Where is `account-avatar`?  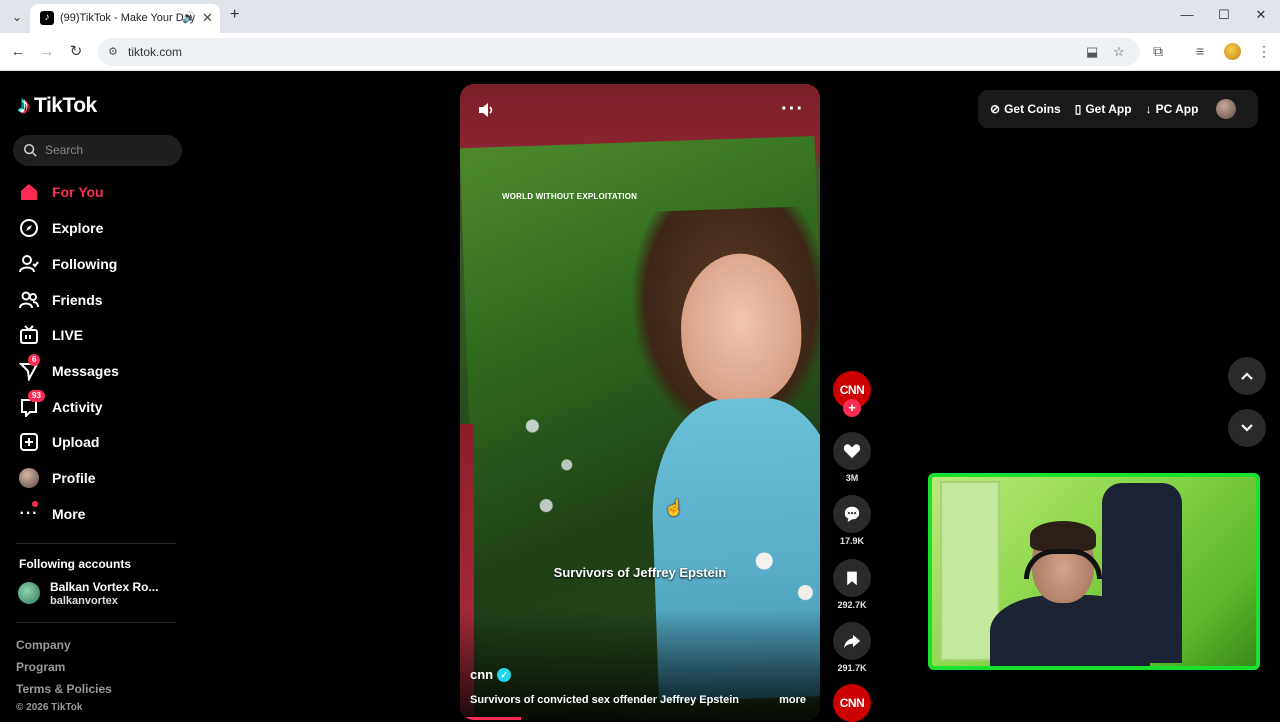 account-avatar is located at coordinates (29, 593).